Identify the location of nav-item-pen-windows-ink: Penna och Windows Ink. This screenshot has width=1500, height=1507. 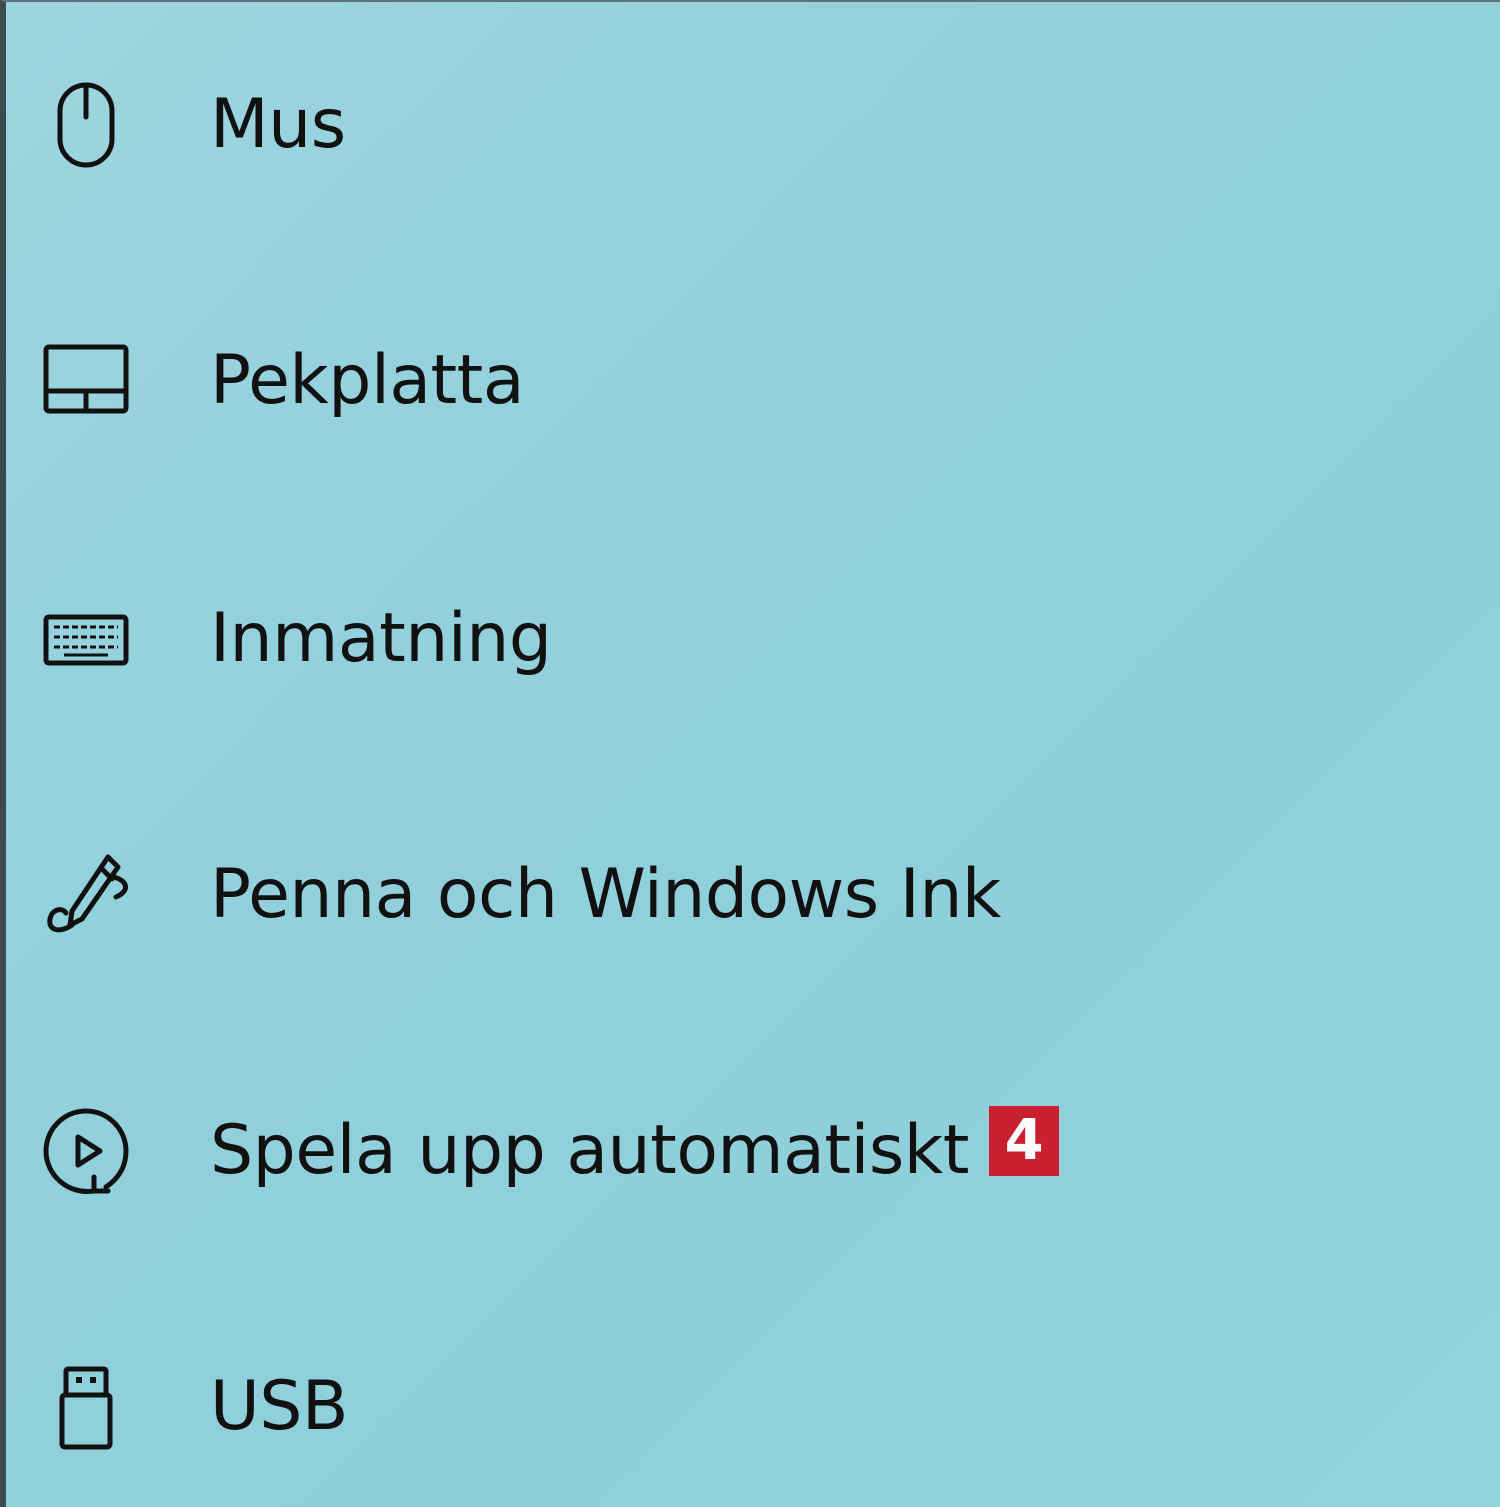
(756, 895).